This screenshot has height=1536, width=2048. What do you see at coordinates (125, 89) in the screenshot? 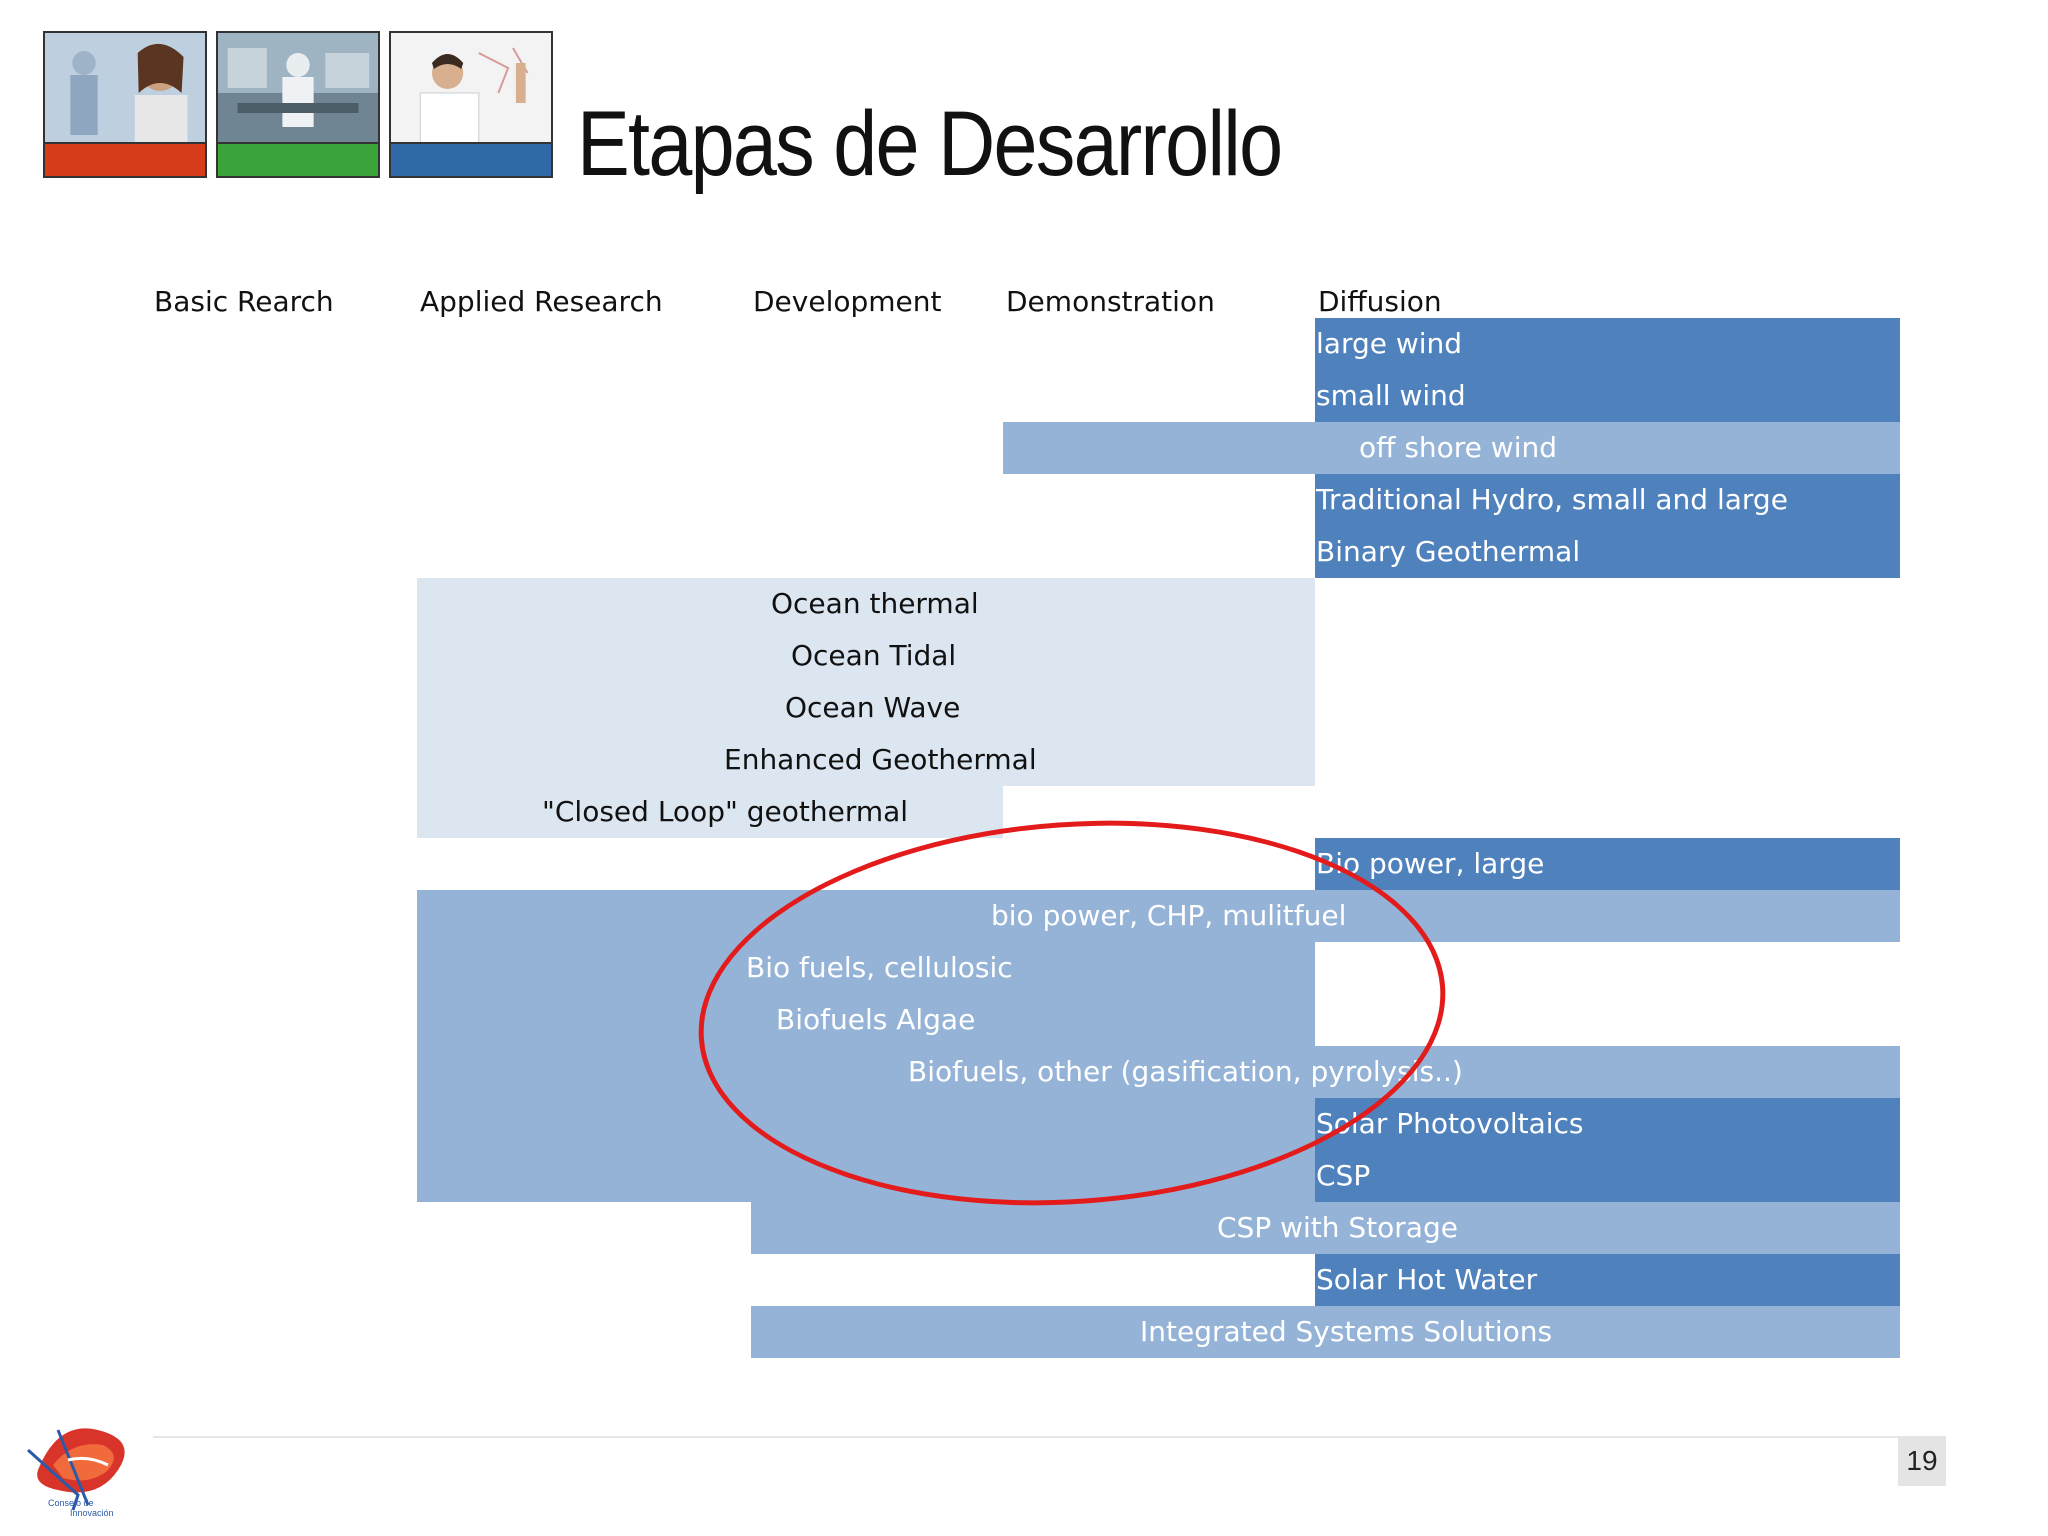
I see `people-photo-icon` at bounding box center [125, 89].